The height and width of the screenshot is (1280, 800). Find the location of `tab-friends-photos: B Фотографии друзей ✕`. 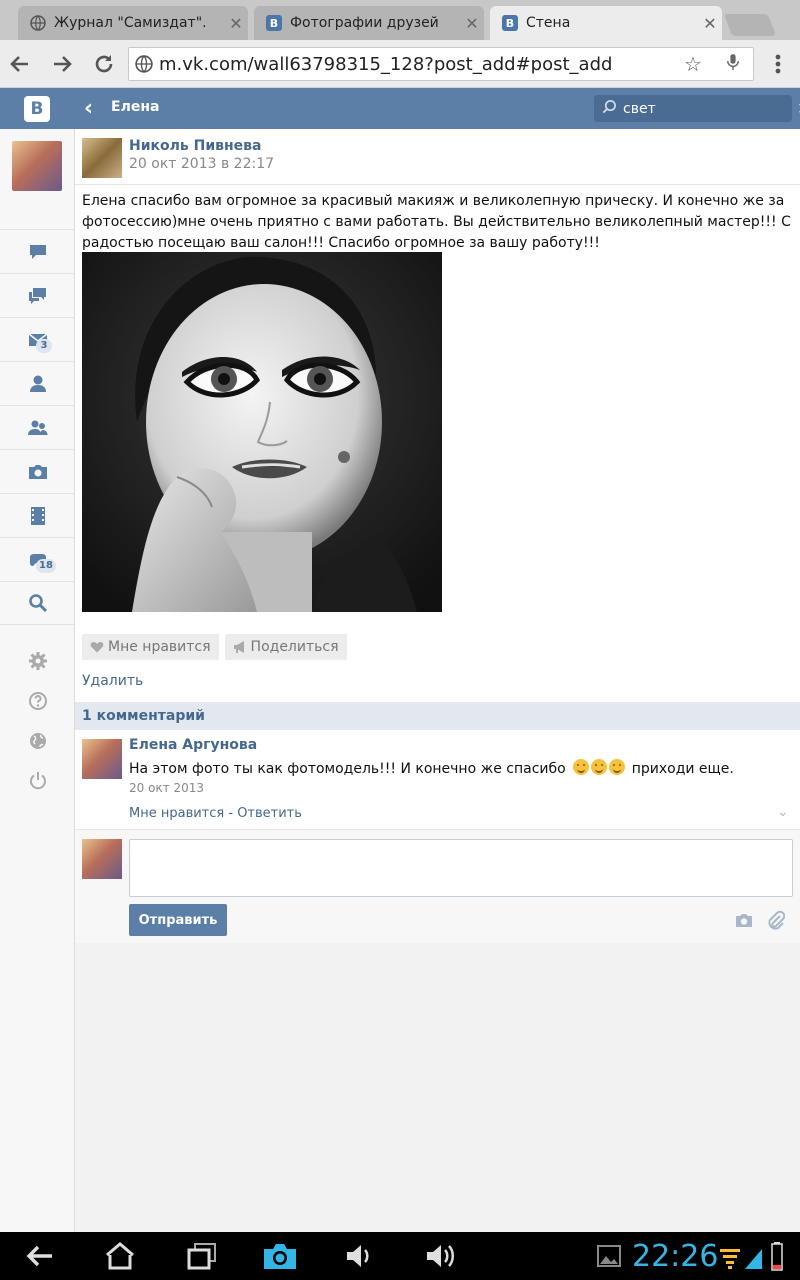

tab-friends-photos: B Фотографии друзей ✕ is located at coordinates (369, 23).